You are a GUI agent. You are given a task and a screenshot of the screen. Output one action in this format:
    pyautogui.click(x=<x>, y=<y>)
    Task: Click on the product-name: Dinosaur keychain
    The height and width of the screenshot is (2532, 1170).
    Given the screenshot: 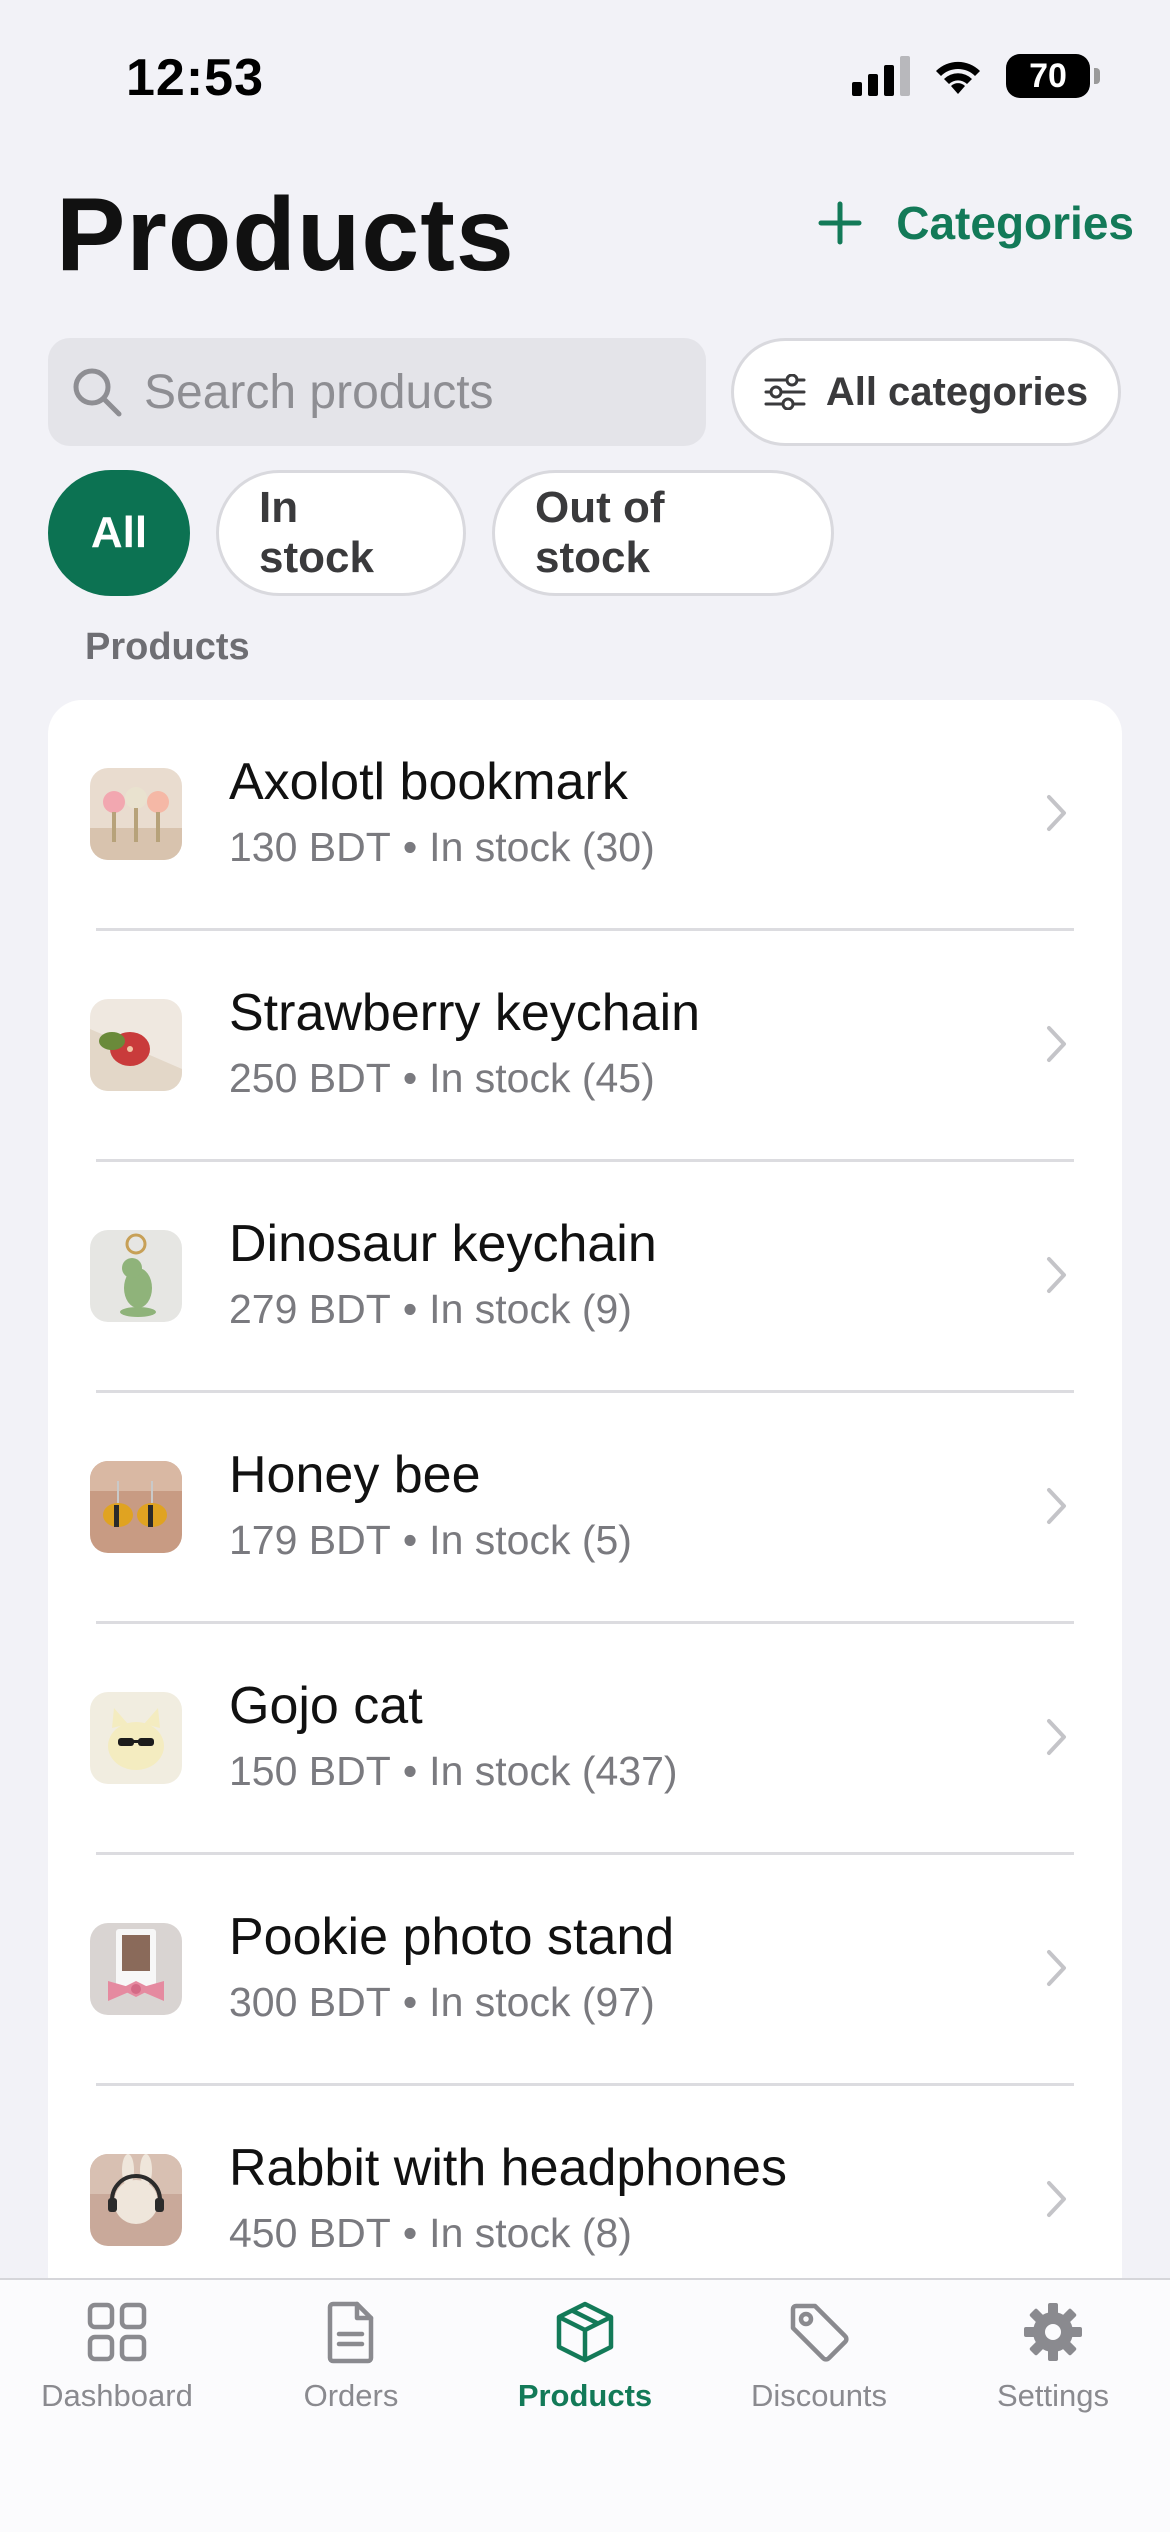 What is the action you would take?
    pyautogui.click(x=443, y=1244)
    